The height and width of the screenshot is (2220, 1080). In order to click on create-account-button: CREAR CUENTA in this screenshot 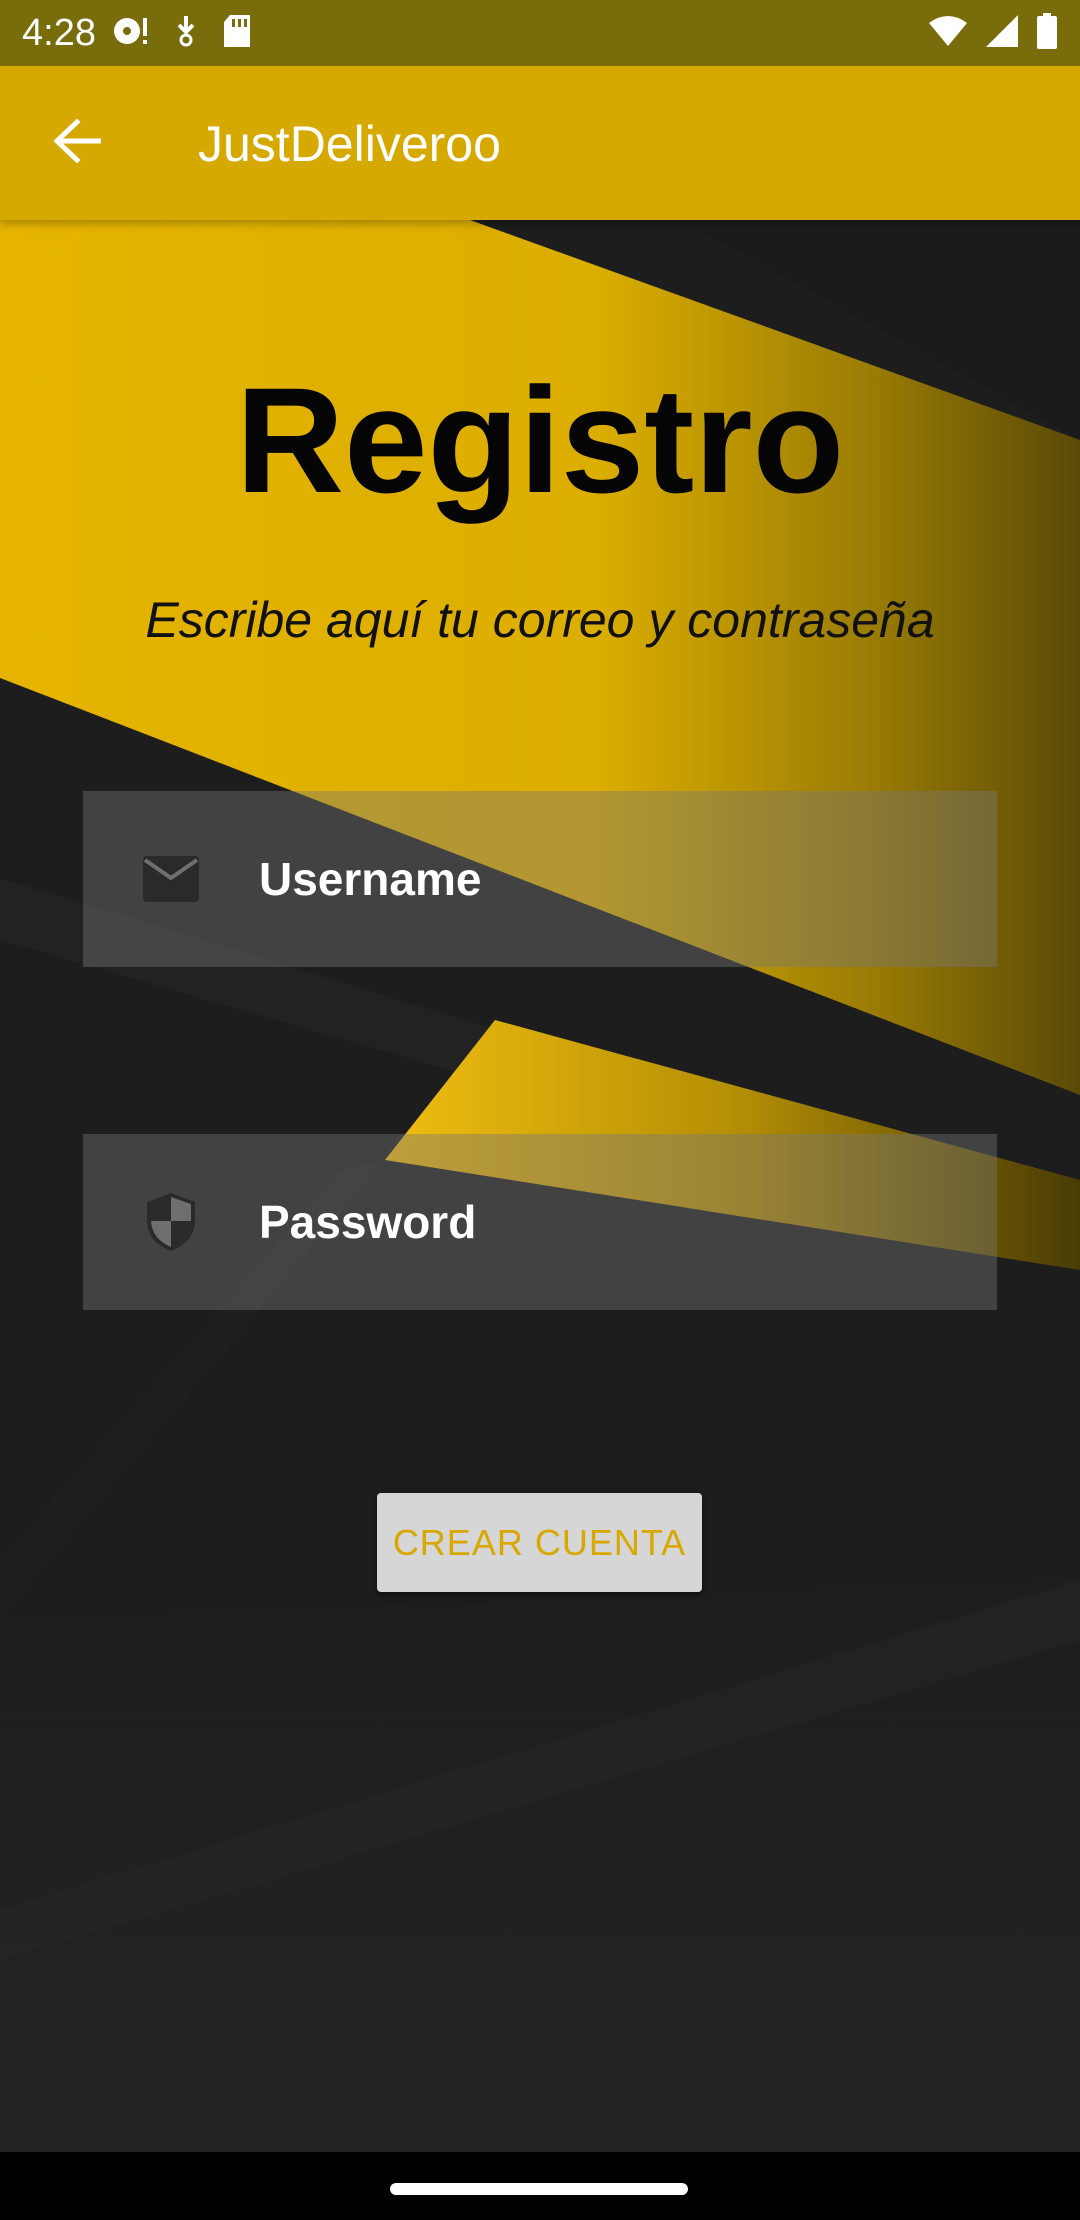, I will do `click(539, 1542)`.